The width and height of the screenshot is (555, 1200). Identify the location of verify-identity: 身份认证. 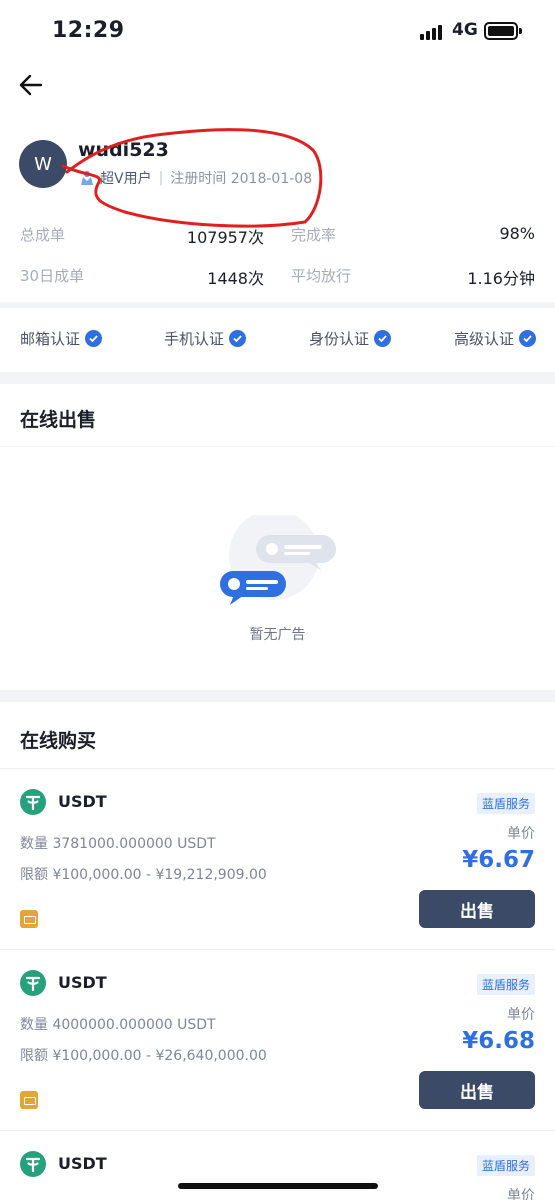
(350, 338).